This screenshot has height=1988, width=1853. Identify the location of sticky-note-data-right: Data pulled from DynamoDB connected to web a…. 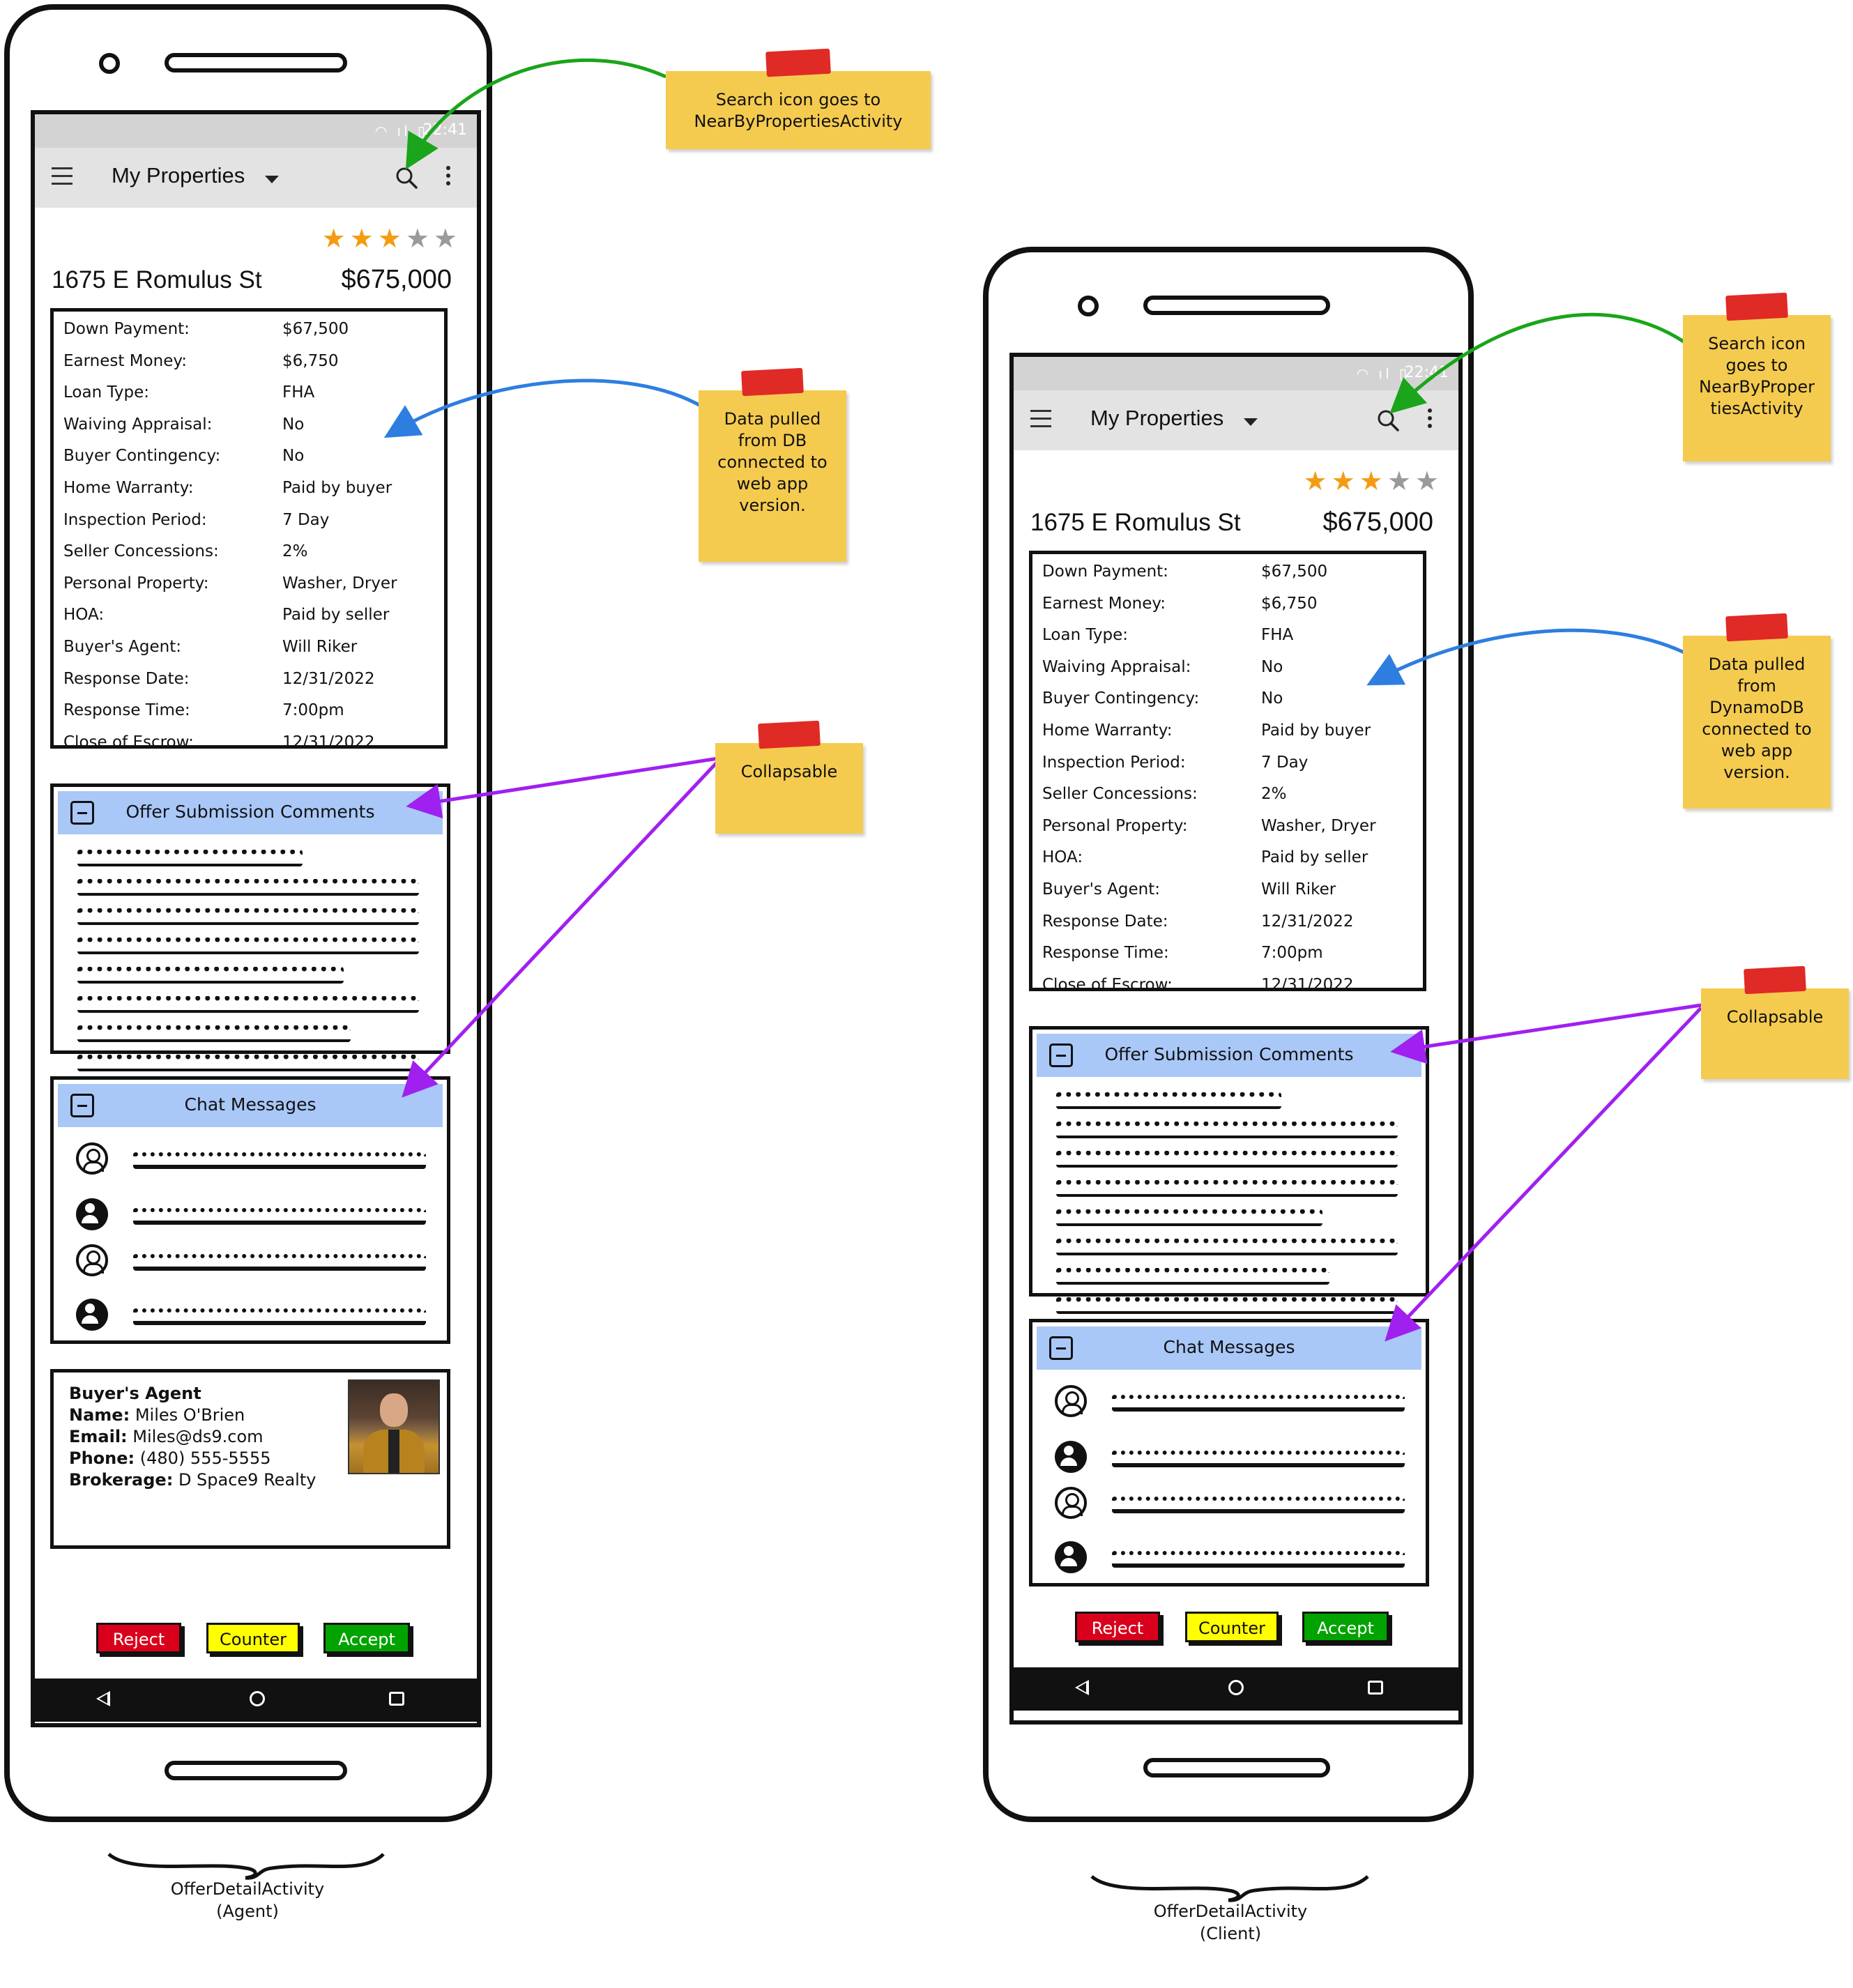
(1757, 711).